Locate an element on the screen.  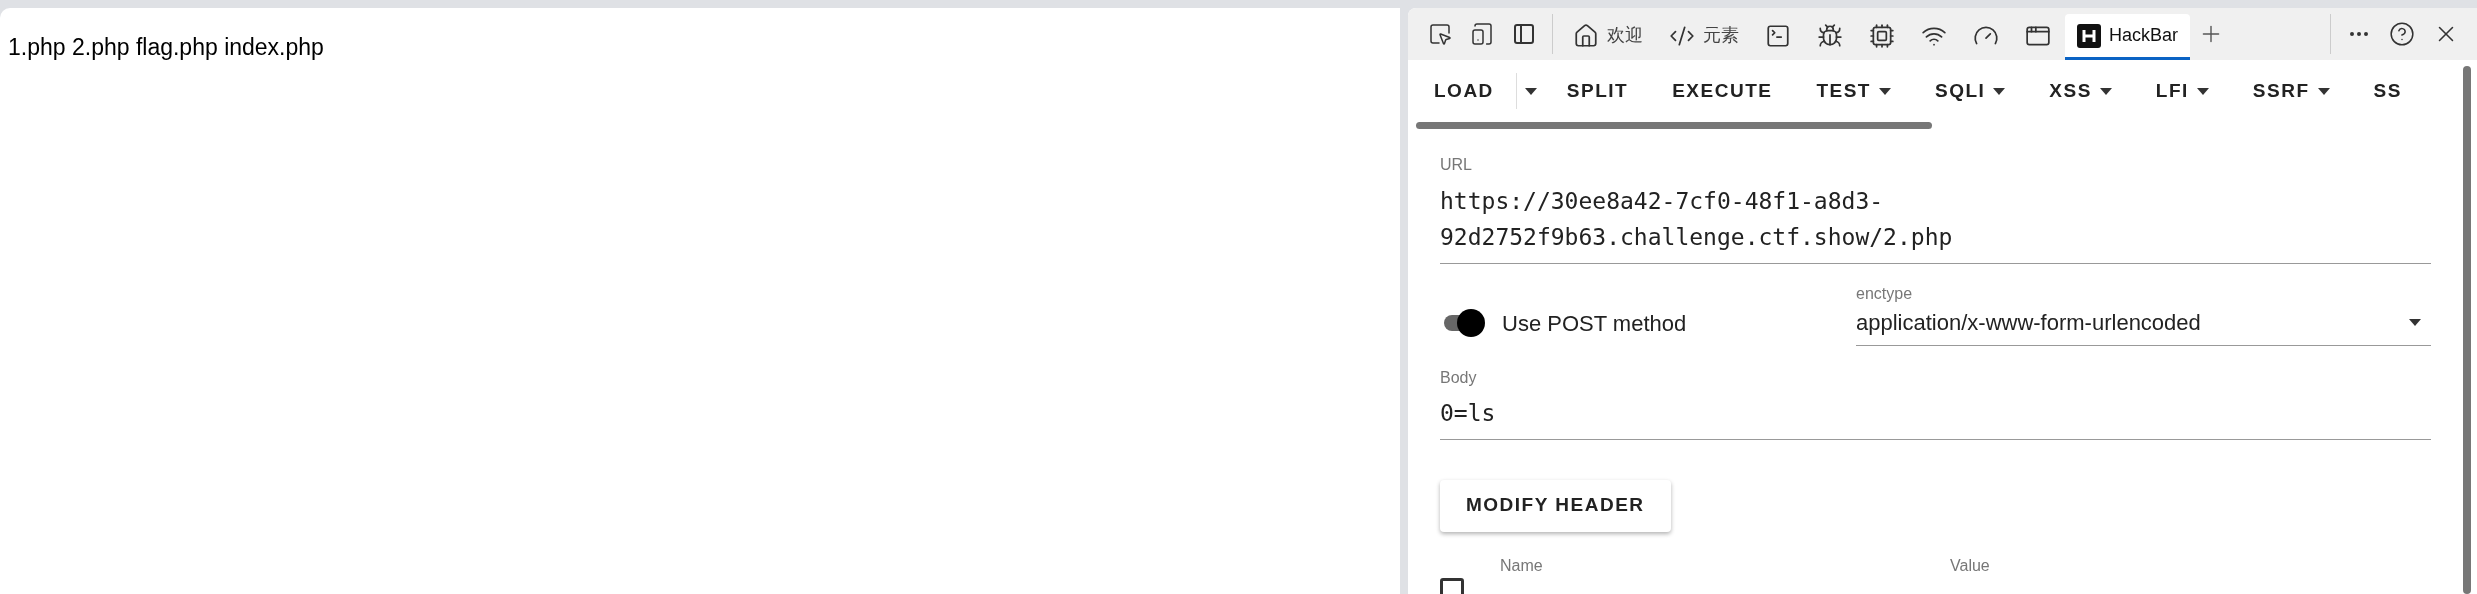
url-label: URL is located at coordinates (1456, 165).